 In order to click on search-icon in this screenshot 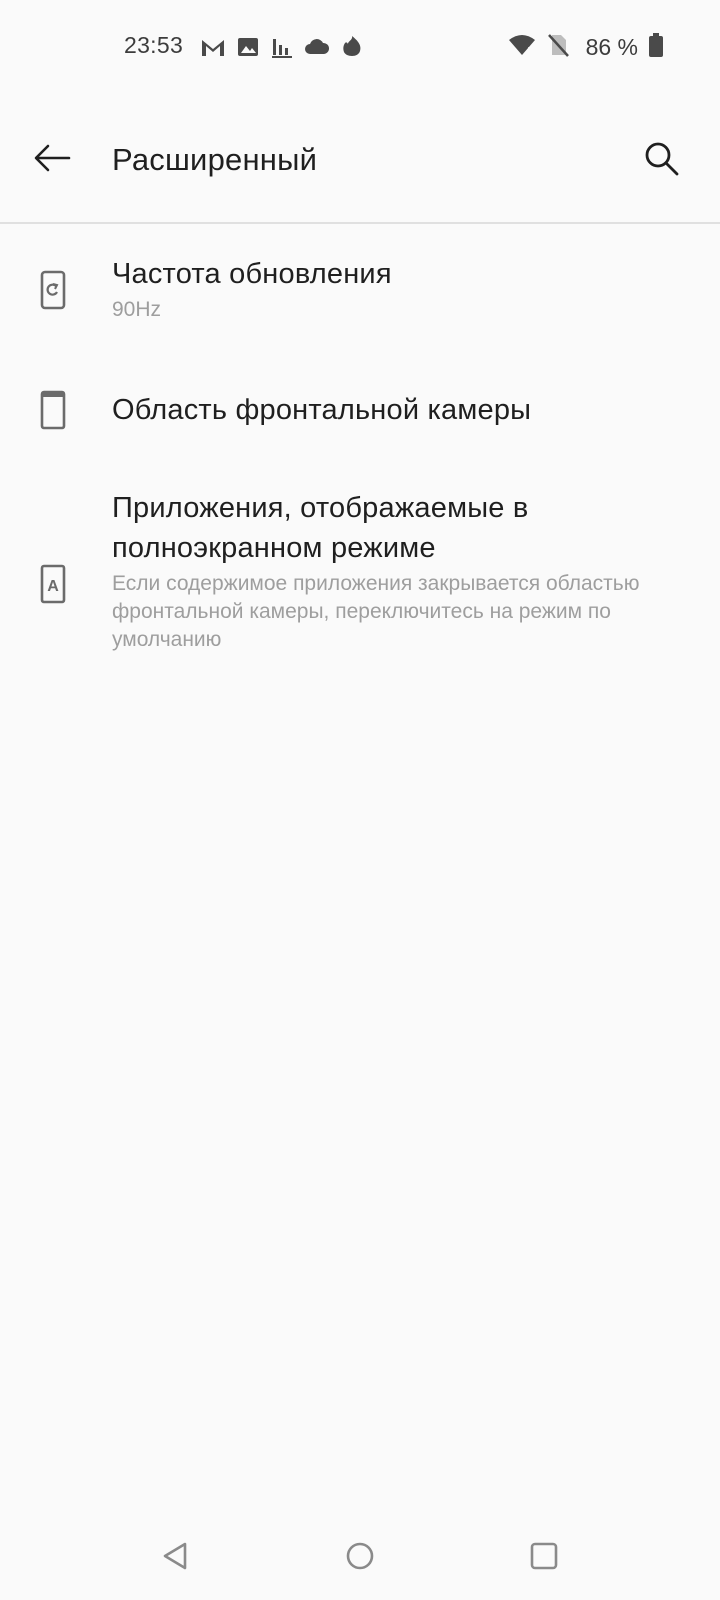, I will do `click(662, 162)`.